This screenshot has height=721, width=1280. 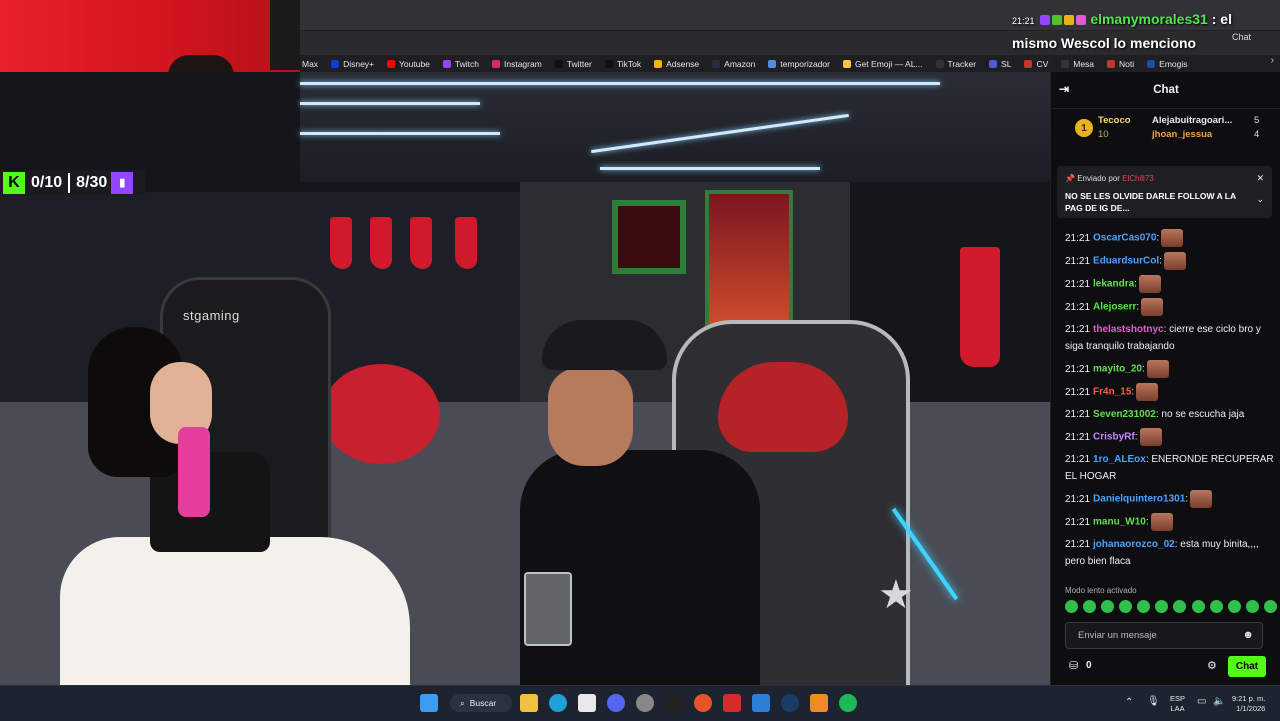 What do you see at coordinates (649, 237) in the screenshot?
I see `wall-frame` at bounding box center [649, 237].